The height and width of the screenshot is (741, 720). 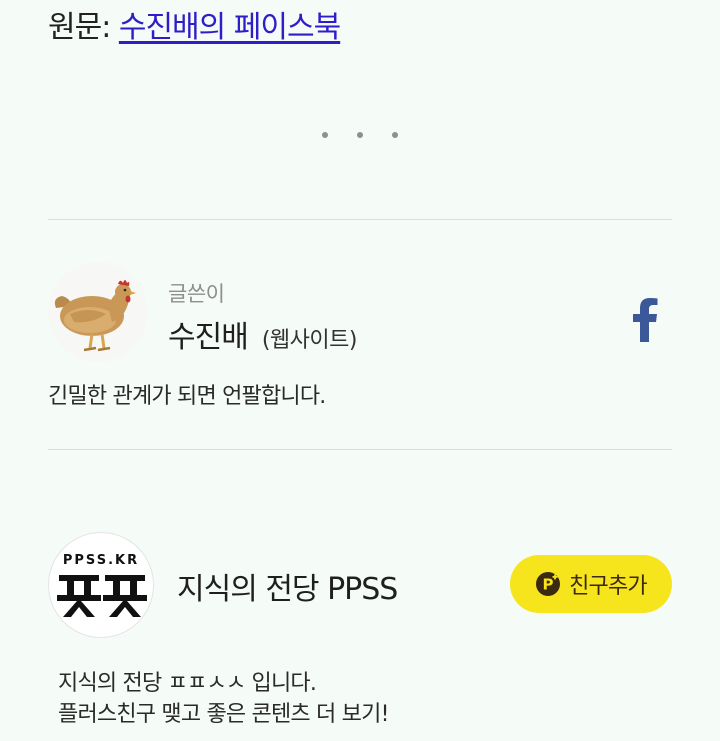 I want to click on source-line: 원문: 수진배의 페이스북, so click(x=194, y=28).